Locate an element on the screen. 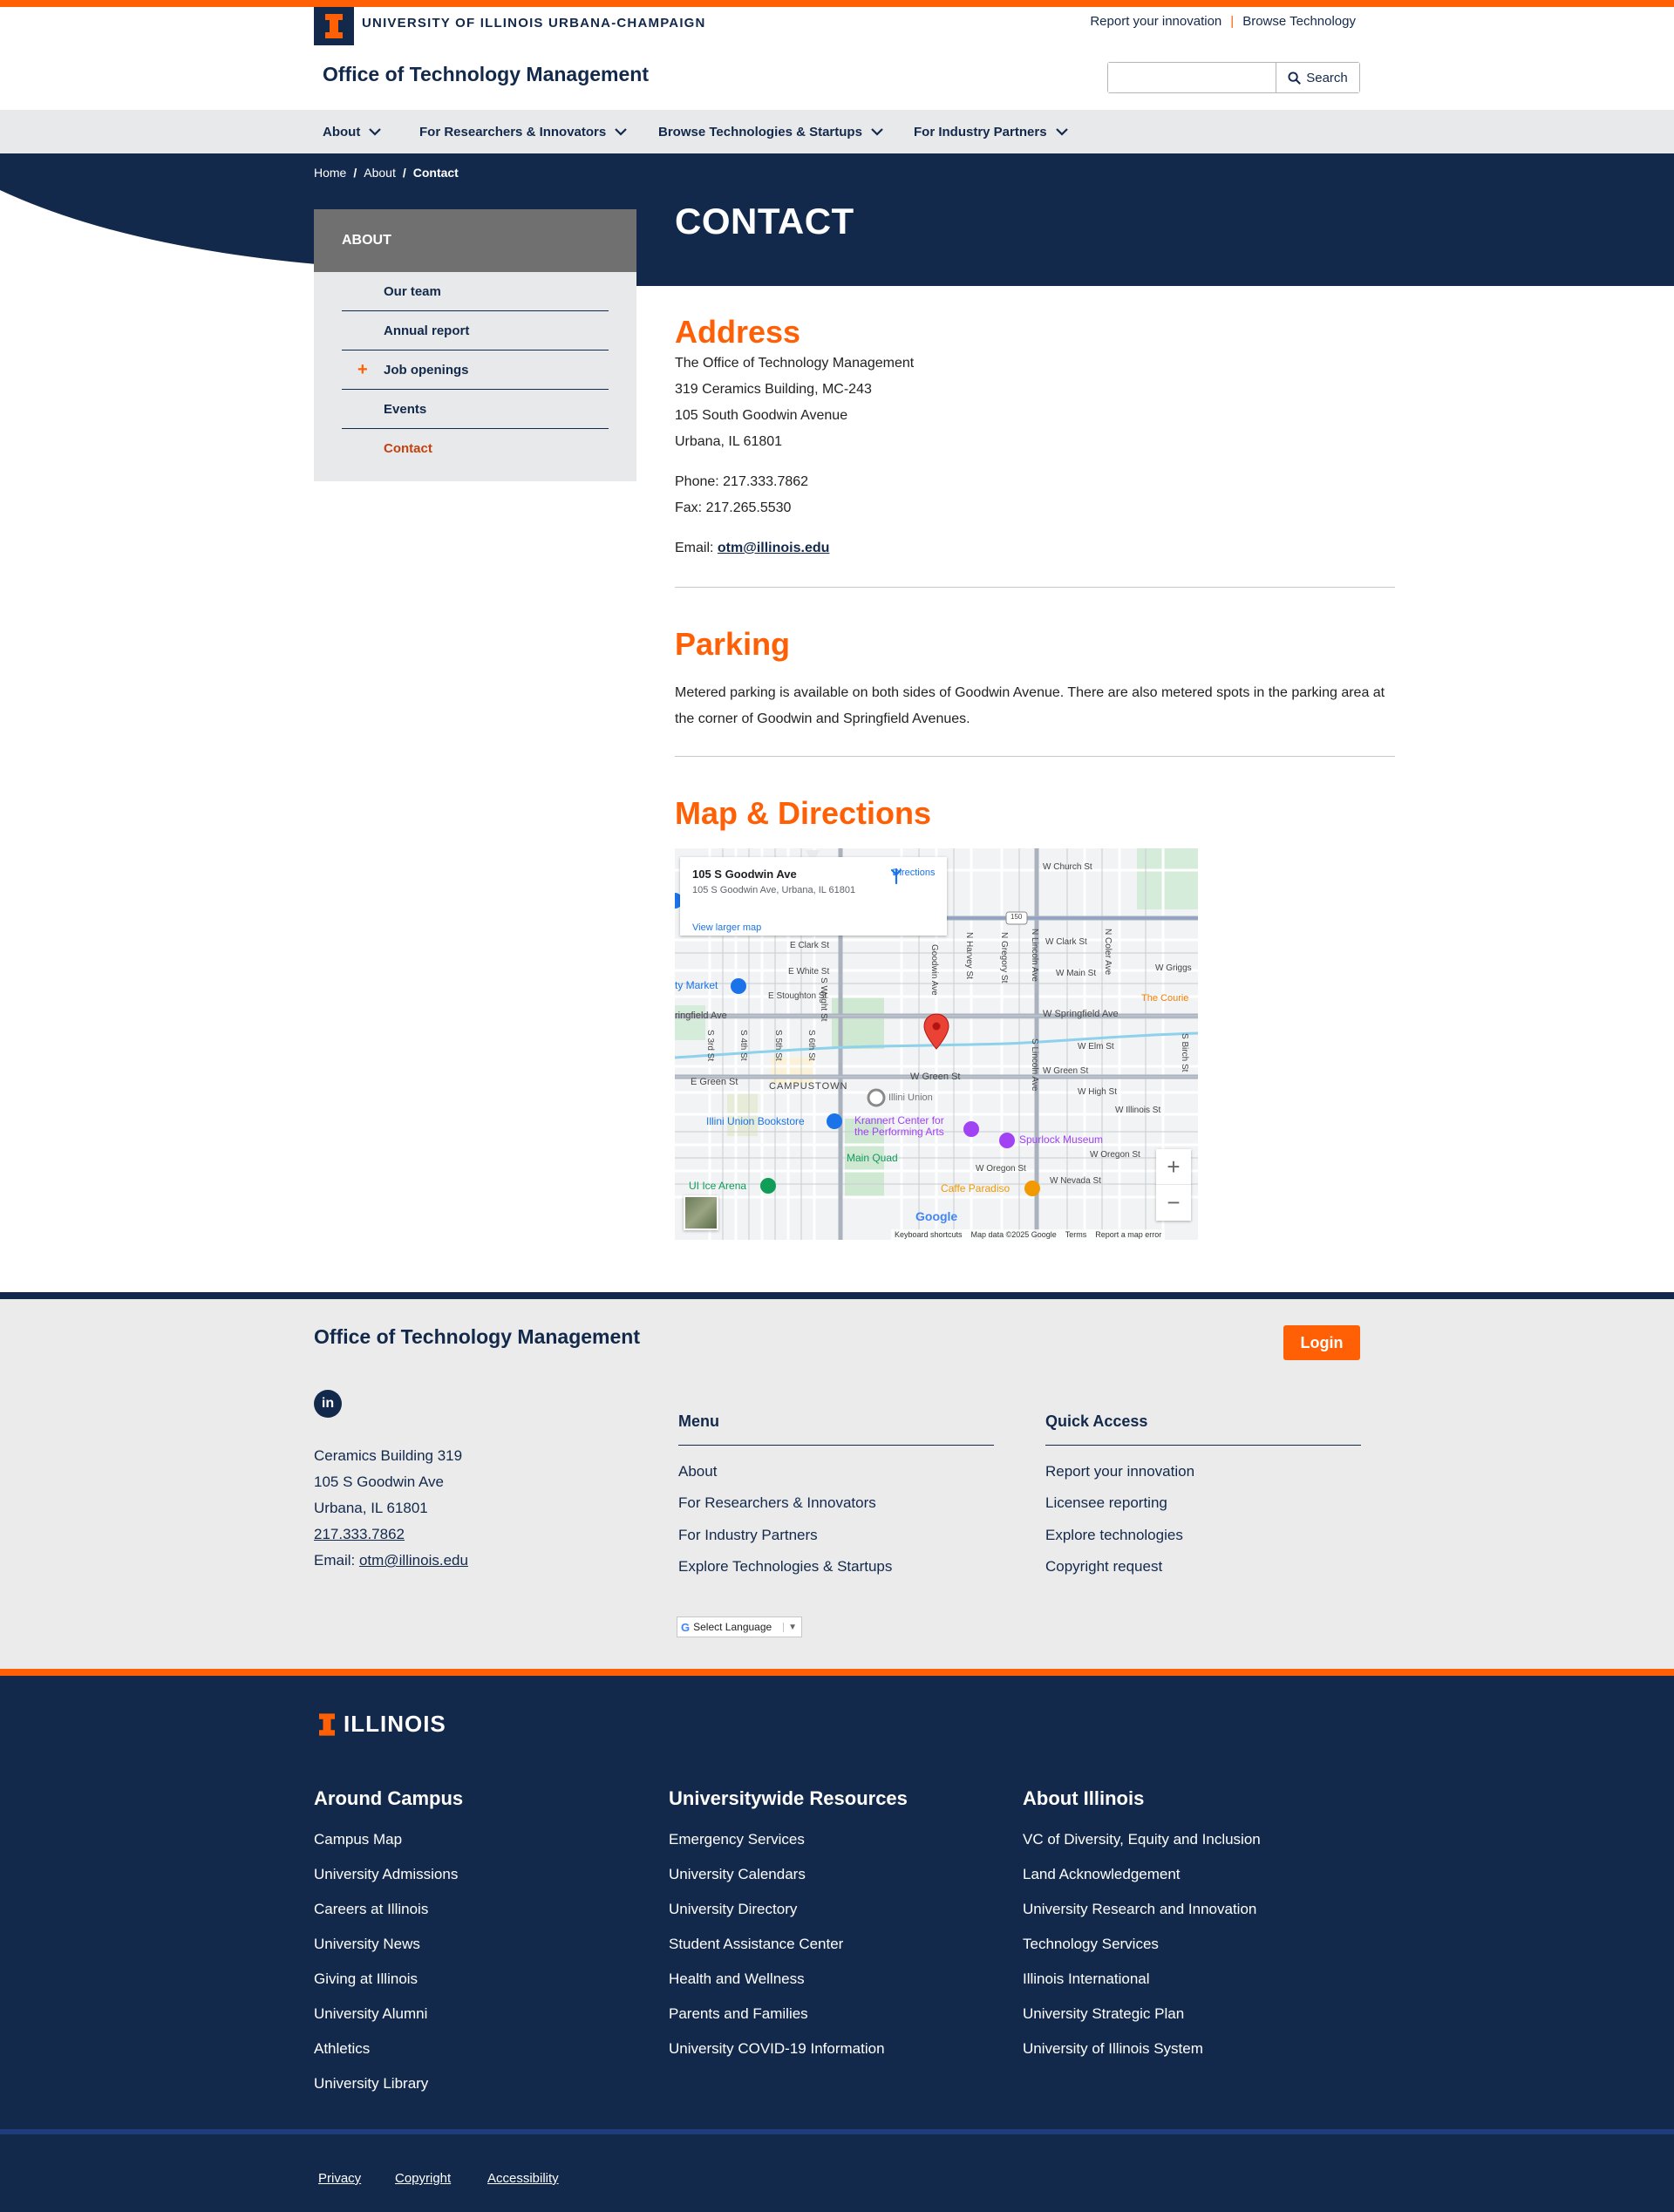  about-illinois-link: VC of Diversity, Equity and Inclusion is located at coordinates (1142, 1839).